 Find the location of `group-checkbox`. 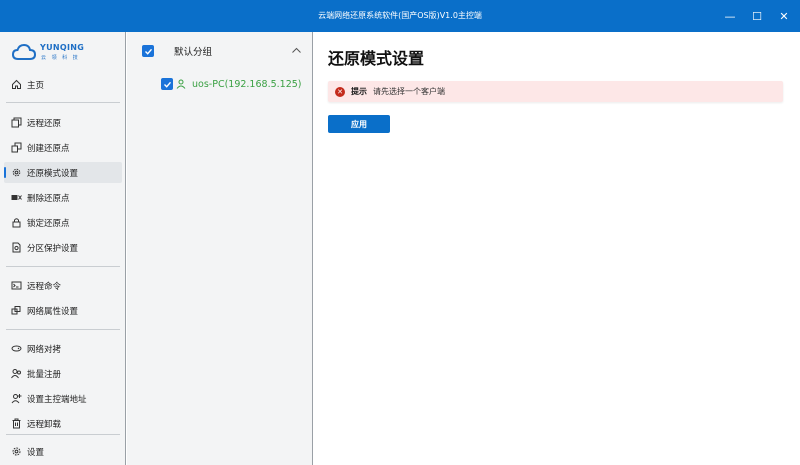

group-checkbox is located at coordinates (148, 51).